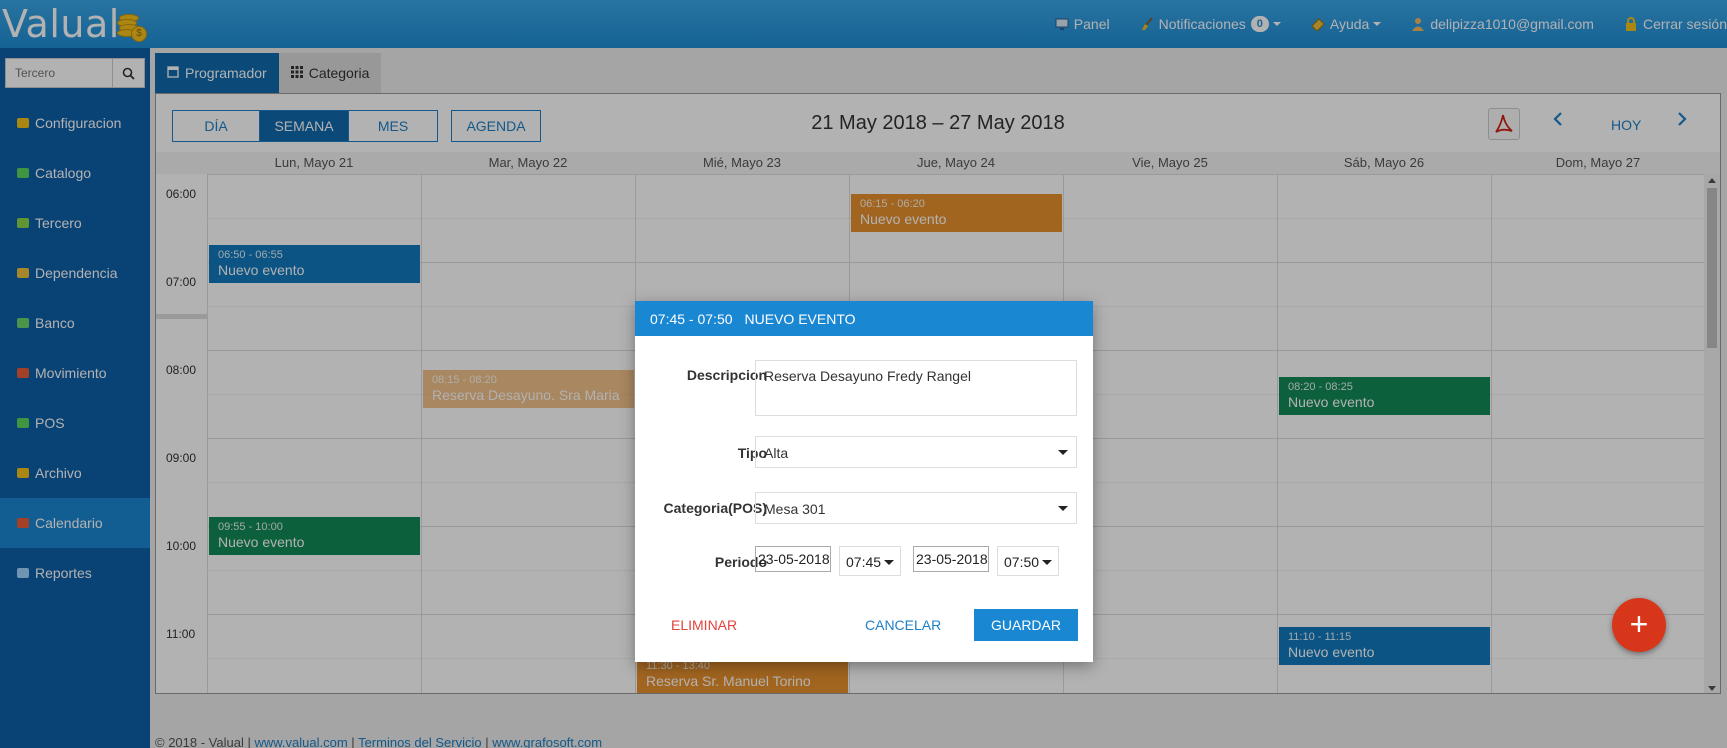 The image size is (1727, 748). I want to click on dialog-title: NUEVO EVENTO, so click(800, 318).